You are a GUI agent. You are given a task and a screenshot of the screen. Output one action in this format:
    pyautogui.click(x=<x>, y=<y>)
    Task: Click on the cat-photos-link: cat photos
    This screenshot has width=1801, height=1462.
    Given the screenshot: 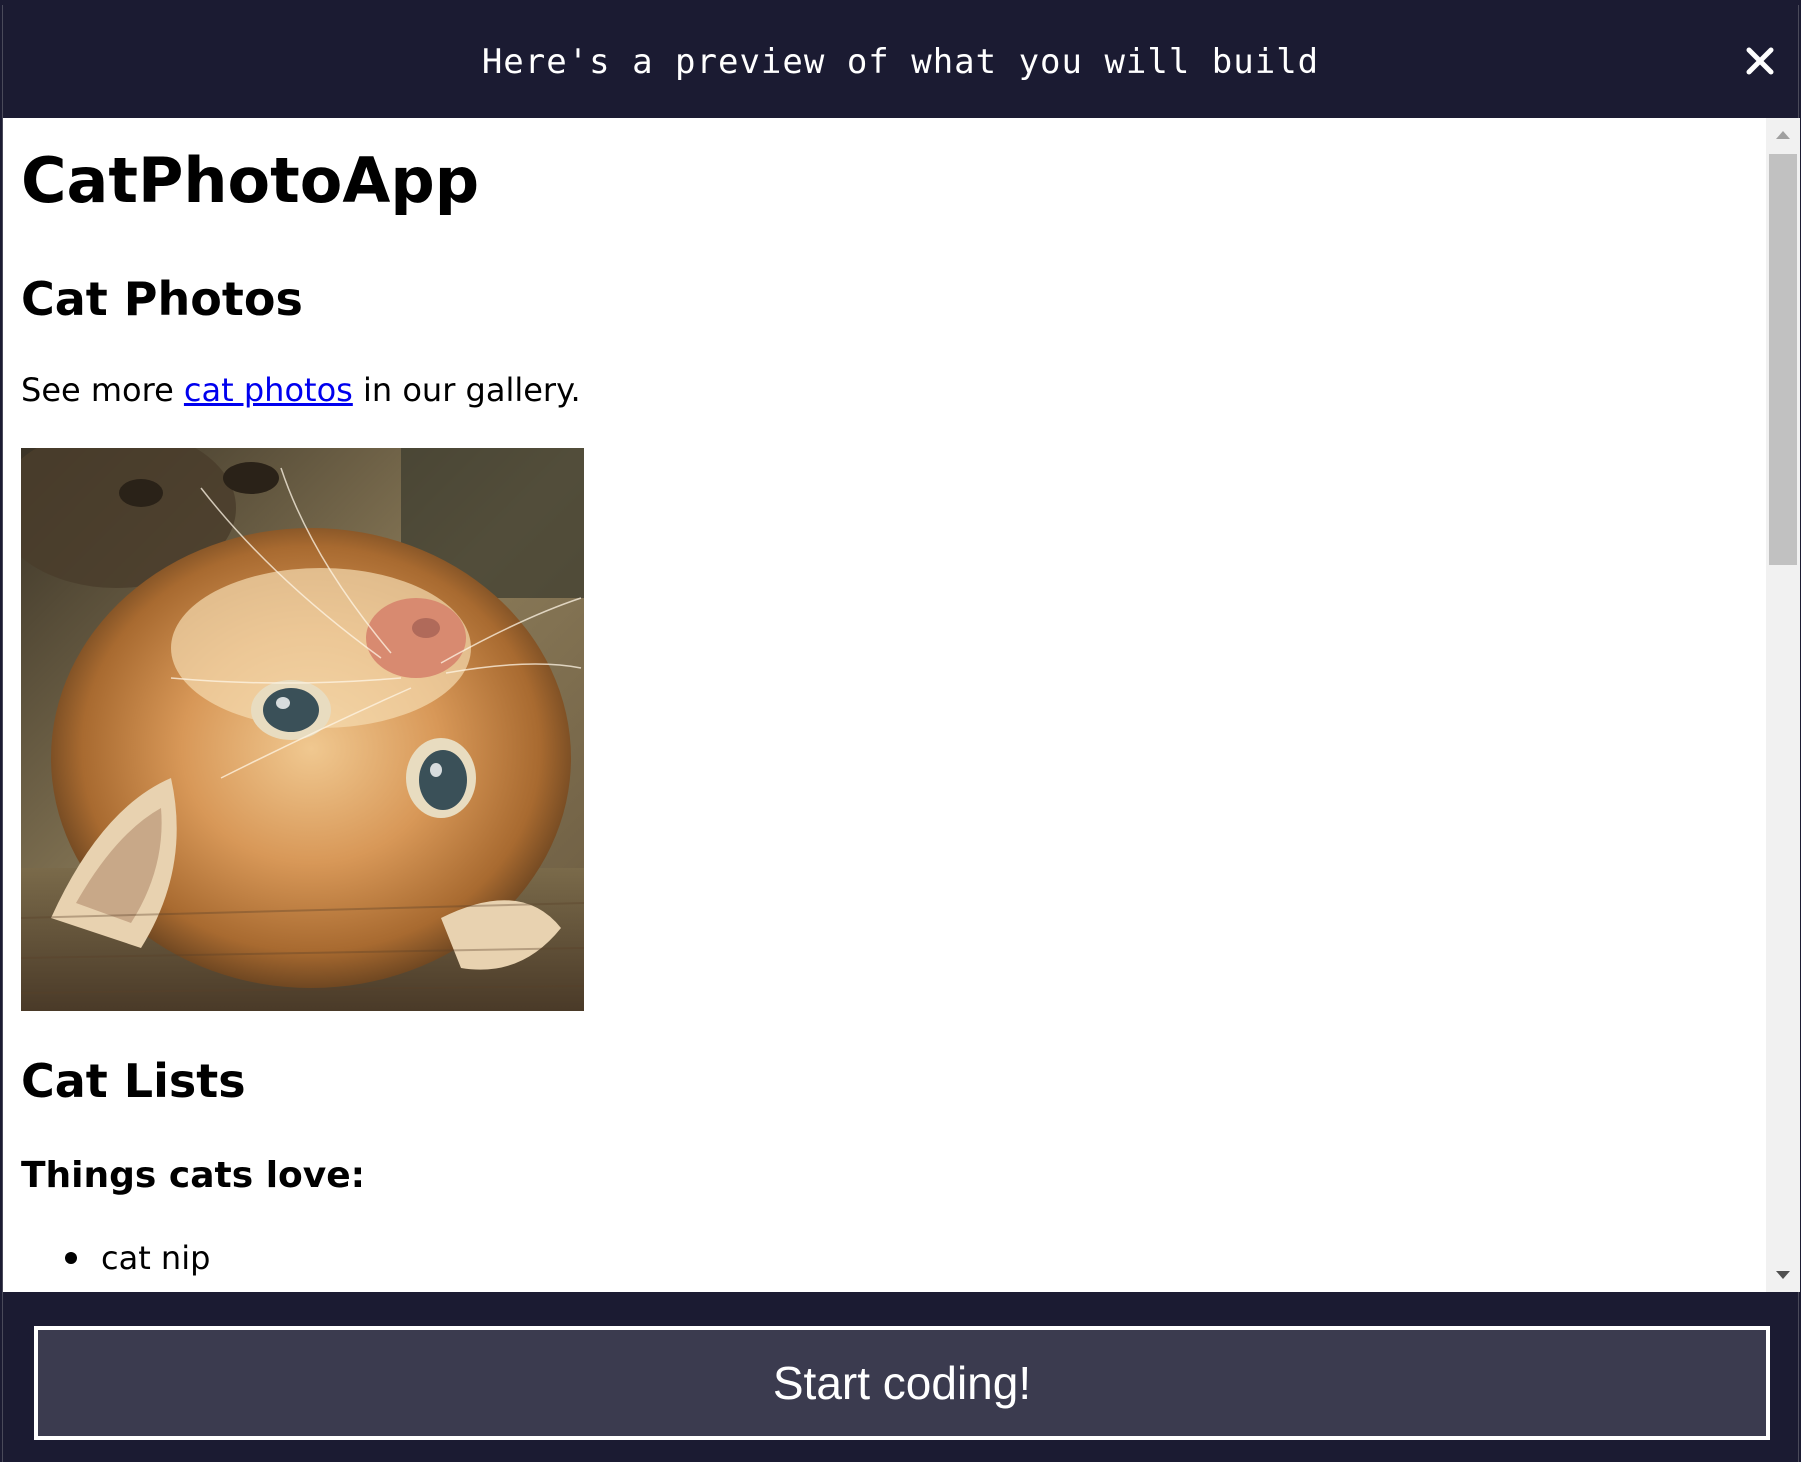 What is the action you would take?
    pyautogui.click(x=268, y=390)
    